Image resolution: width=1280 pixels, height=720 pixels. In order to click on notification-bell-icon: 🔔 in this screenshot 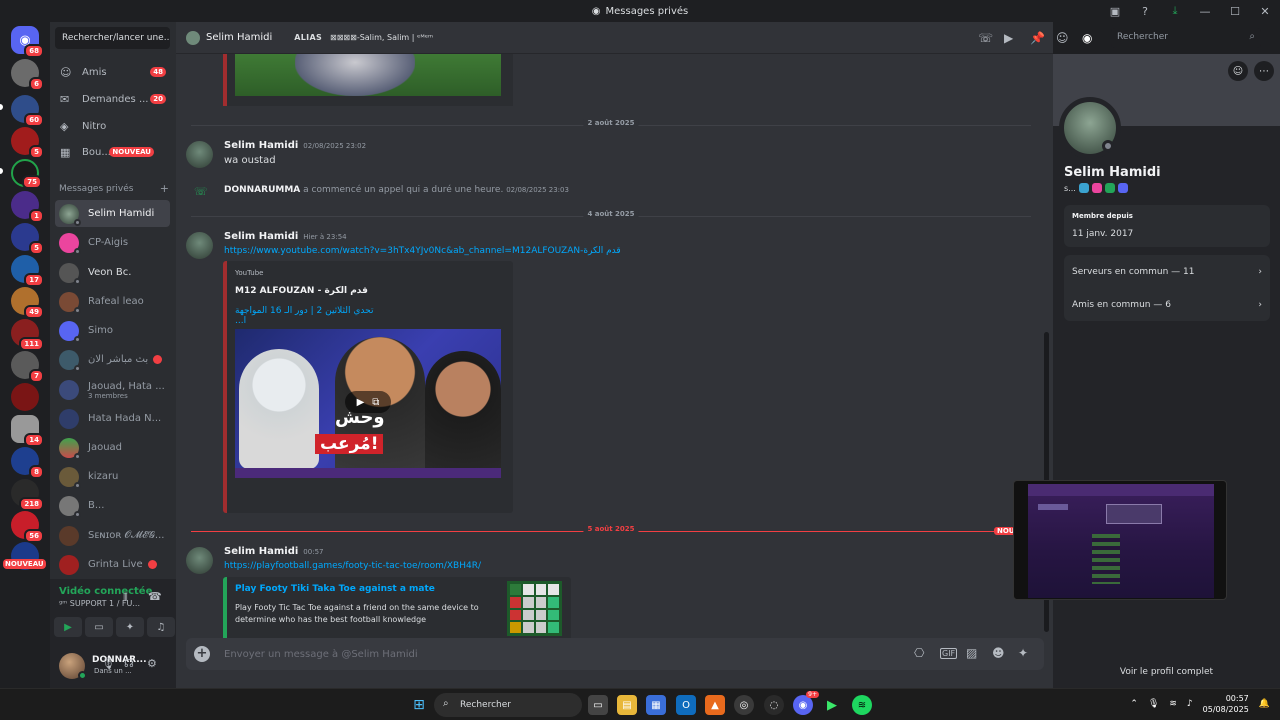, I will do `click(1264, 704)`.